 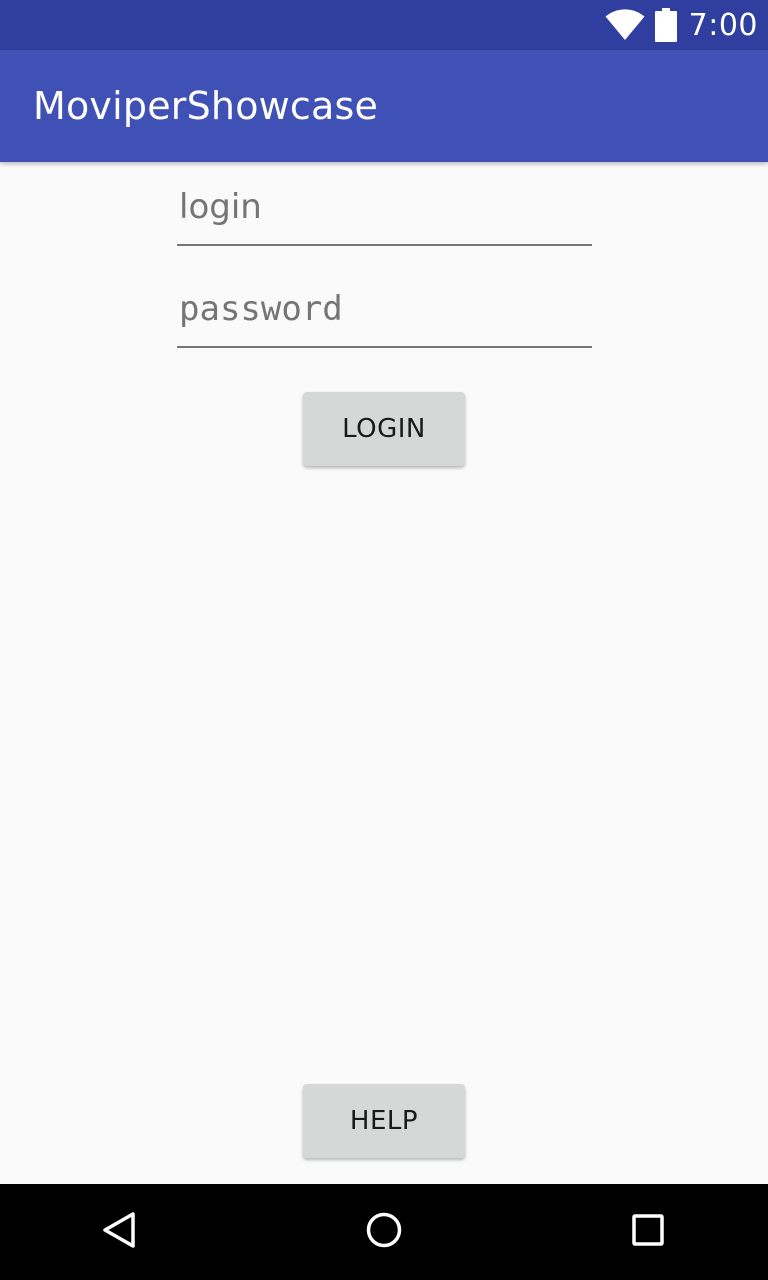 I want to click on login-input, so click(x=384, y=211).